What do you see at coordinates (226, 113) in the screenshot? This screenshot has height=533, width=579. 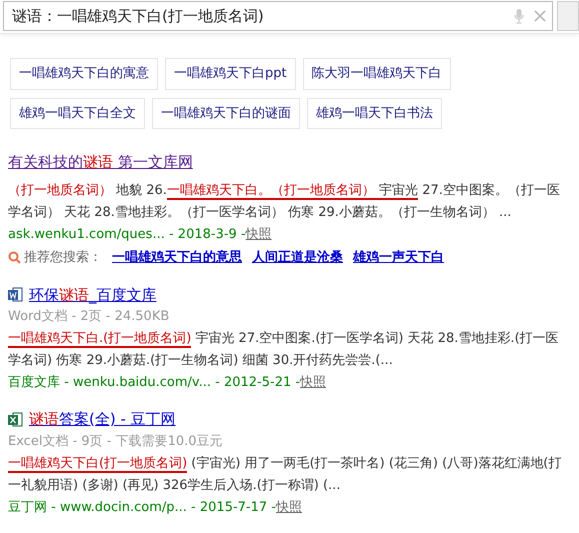 I see `related-search-button: 一唱雄鸡天下白的谜面` at bounding box center [226, 113].